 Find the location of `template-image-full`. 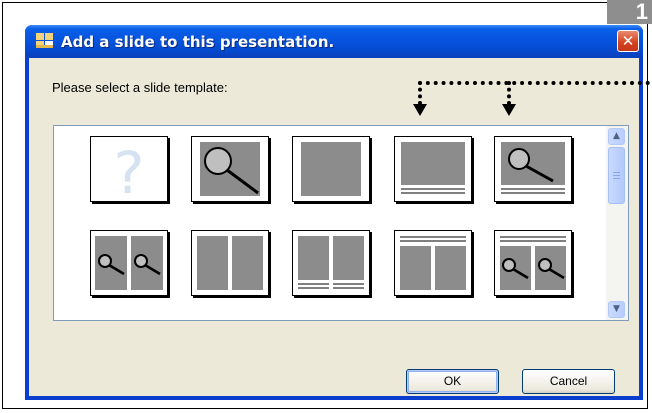

template-image-full is located at coordinates (230, 169).